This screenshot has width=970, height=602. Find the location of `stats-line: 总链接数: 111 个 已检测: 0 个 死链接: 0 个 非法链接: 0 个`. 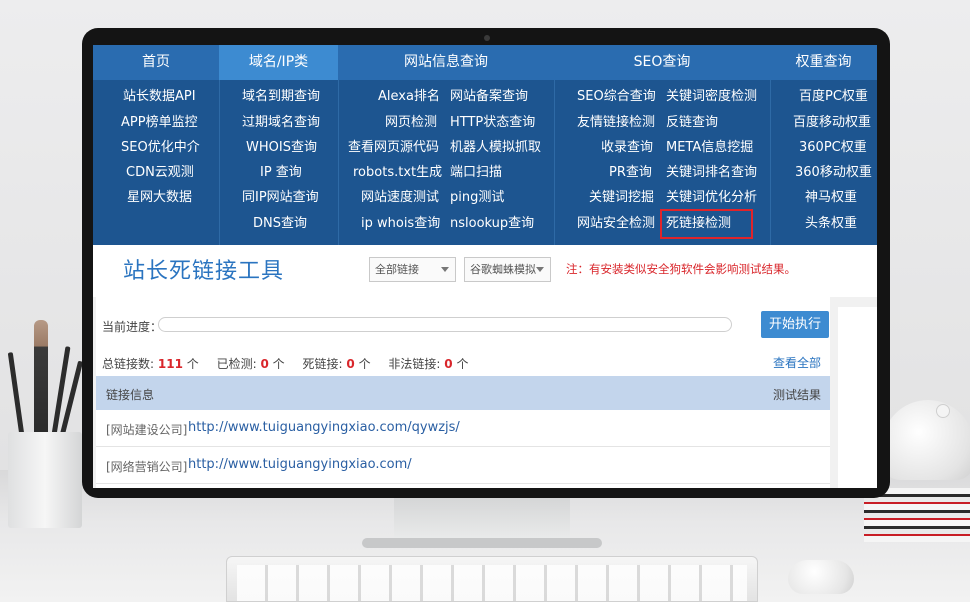

stats-line: 总链接数: 111 个 已检测: 0 个 死链接: 0 个 非法链接: 0 个 is located at coordinates (285, 363).